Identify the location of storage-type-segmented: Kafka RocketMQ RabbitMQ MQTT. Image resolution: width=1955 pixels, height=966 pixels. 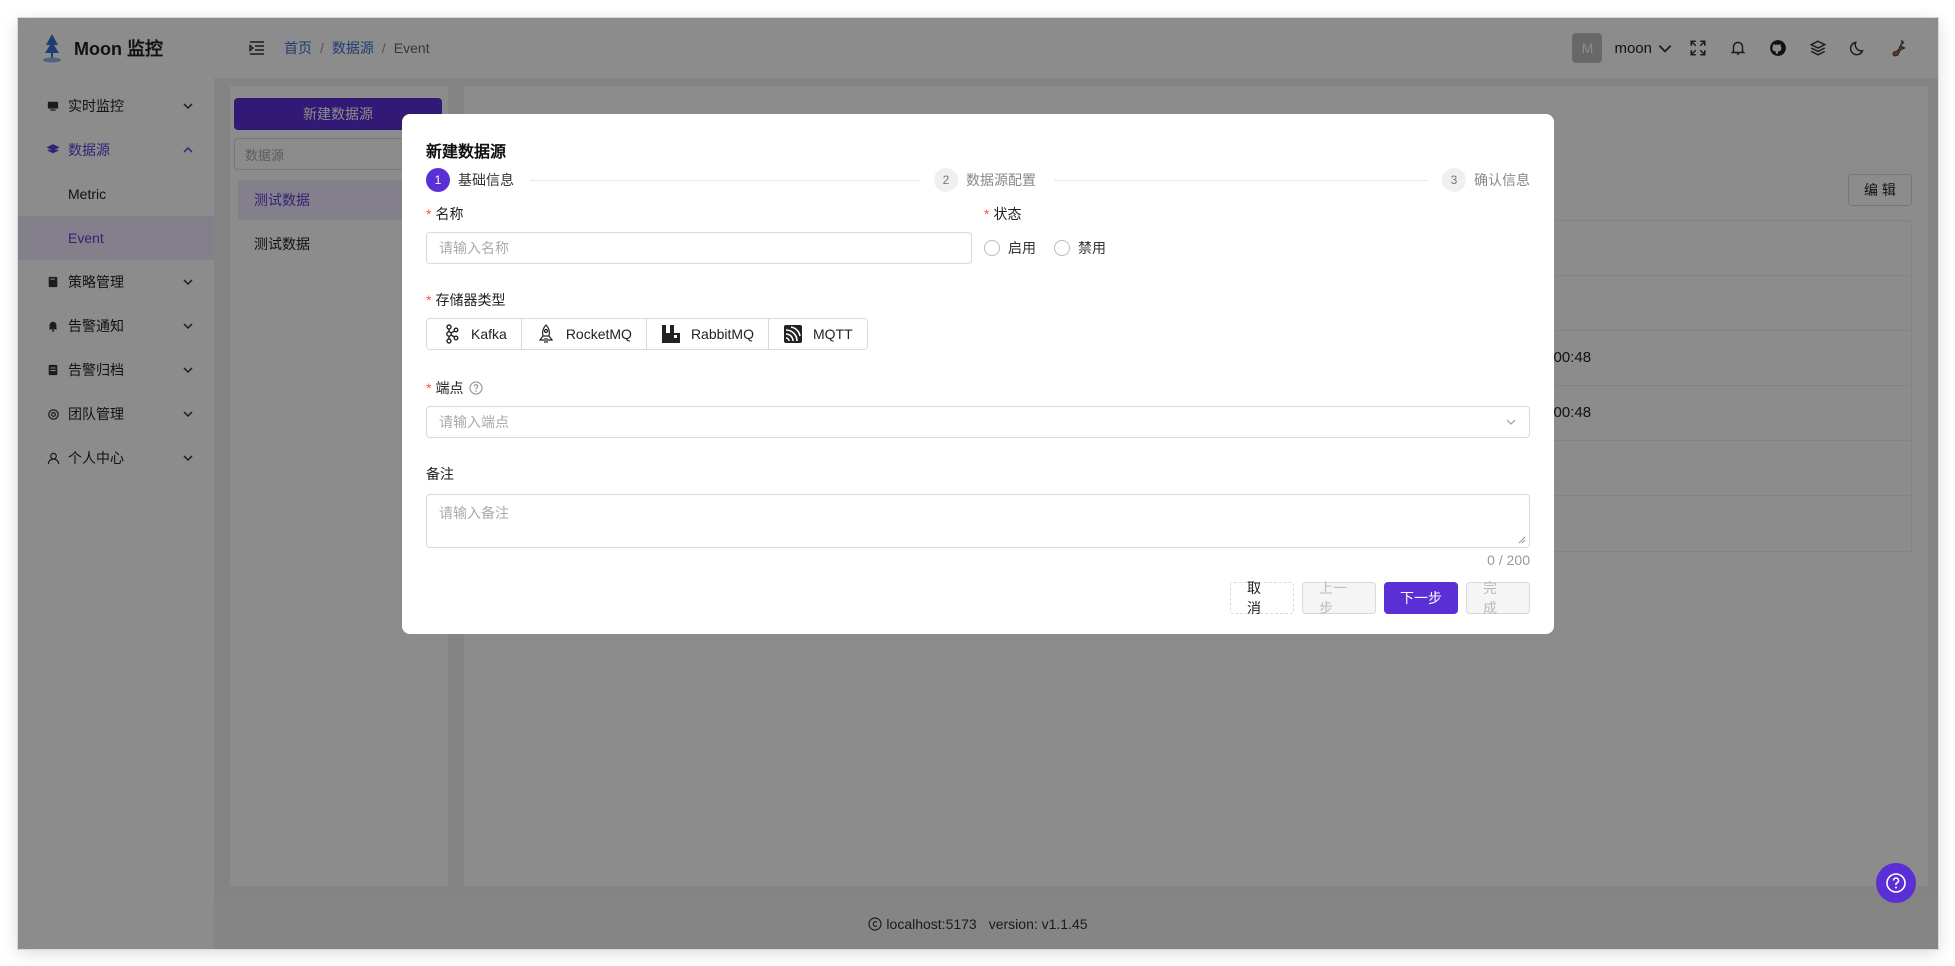
(647, 334).